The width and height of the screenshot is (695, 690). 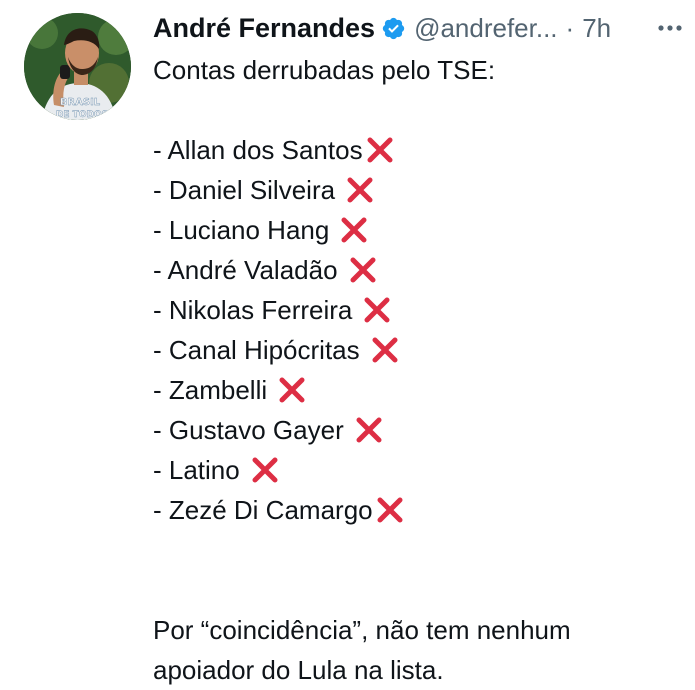 I want to click on list-item: - Zambelli, so click(x=418, y=390).